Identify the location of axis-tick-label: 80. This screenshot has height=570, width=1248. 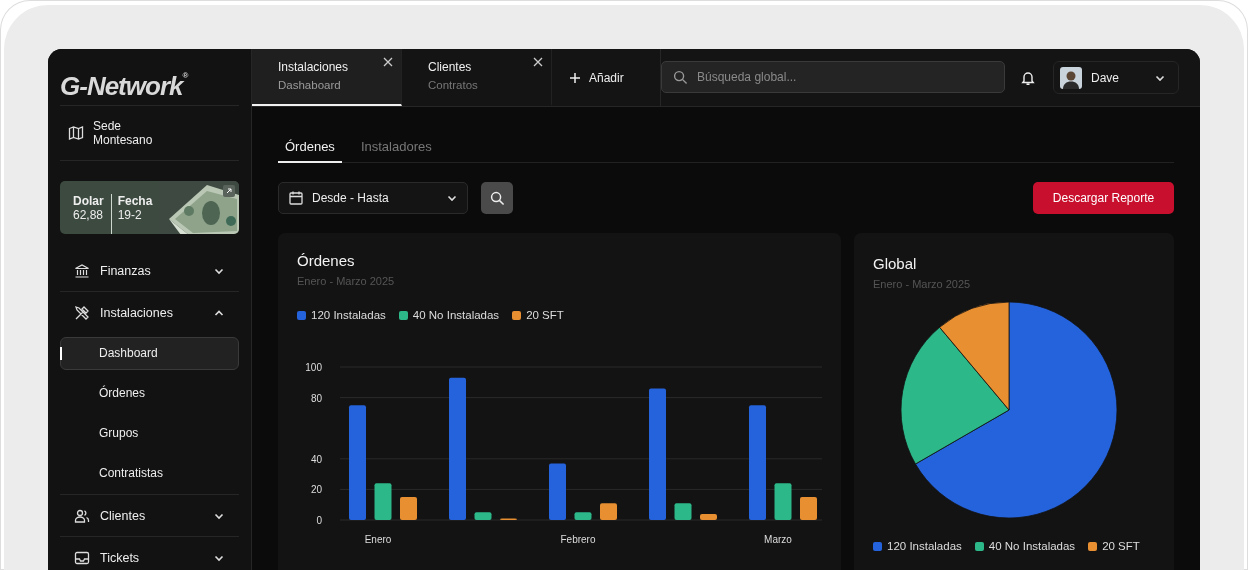
(316, 398).